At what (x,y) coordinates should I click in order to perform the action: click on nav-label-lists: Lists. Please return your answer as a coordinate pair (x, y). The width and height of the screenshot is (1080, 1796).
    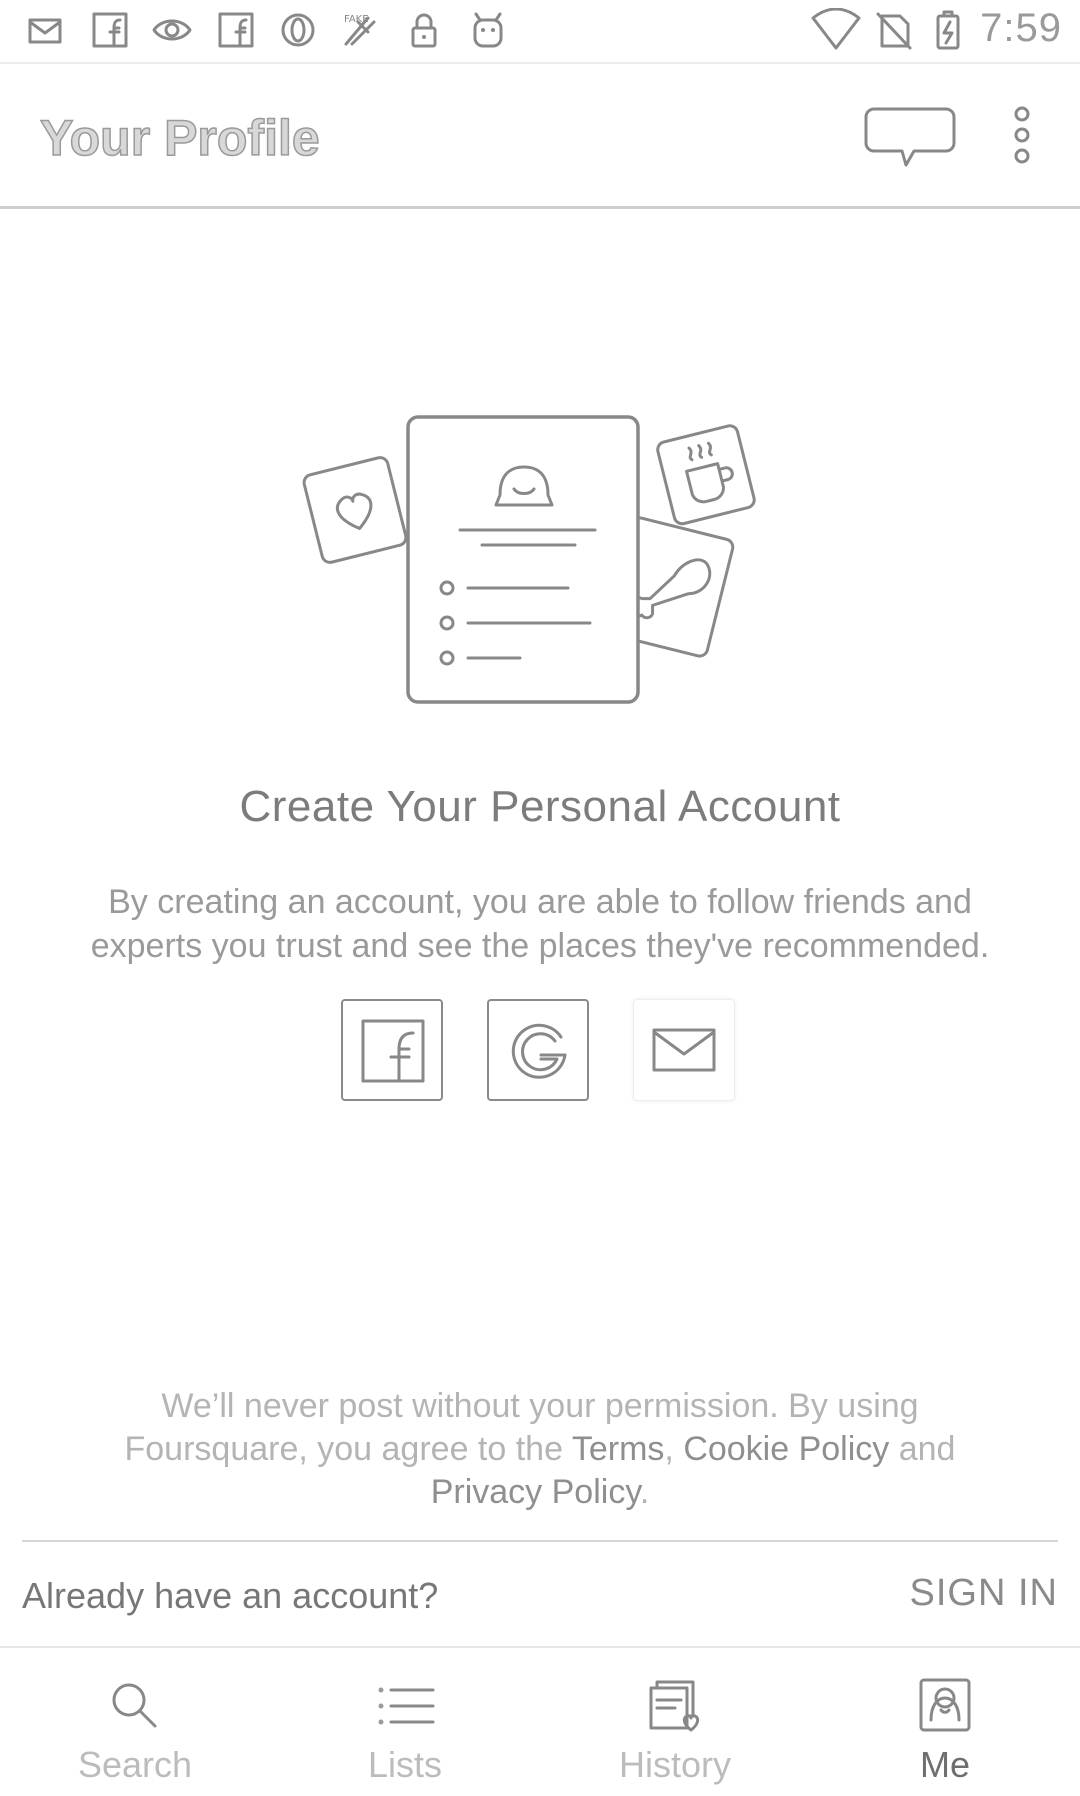
    Looking at the image, I should click on (405, 1764).